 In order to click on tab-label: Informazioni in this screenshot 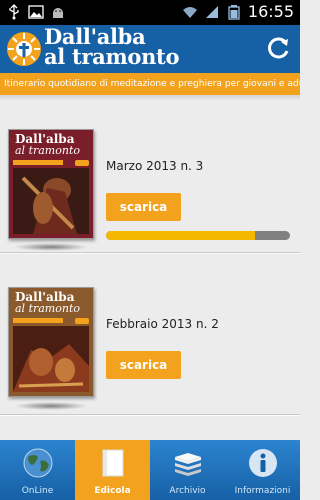, I will do `click(262, 491)`.